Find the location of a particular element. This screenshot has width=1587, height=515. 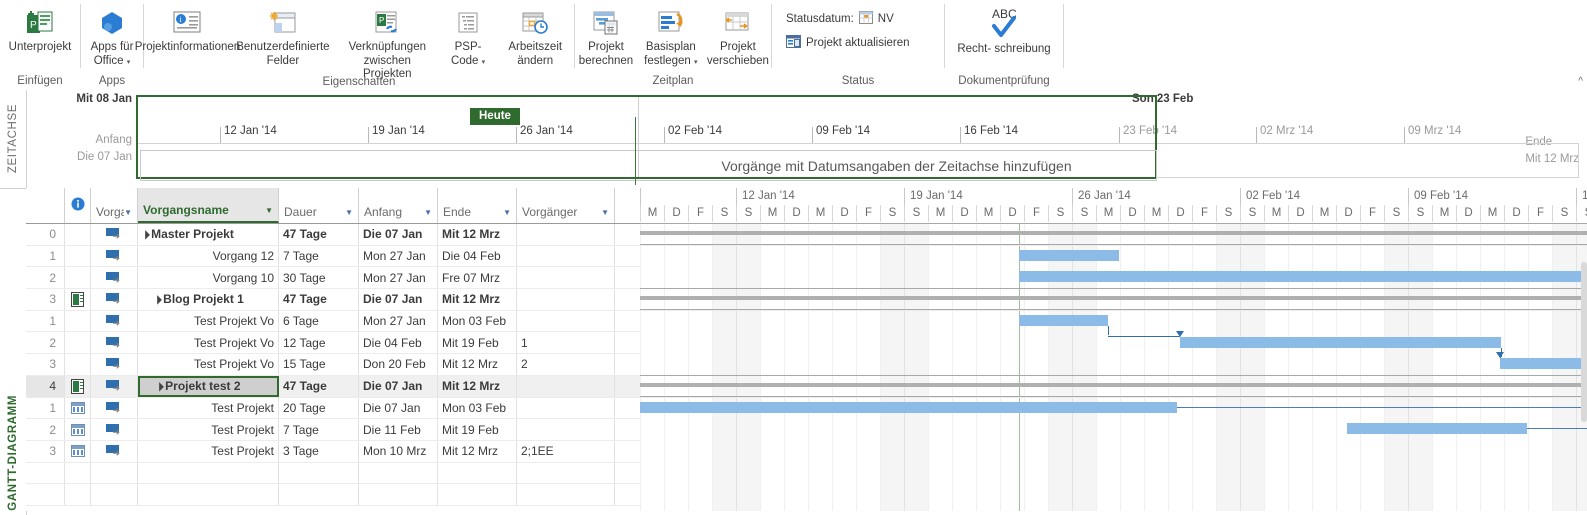

task-predecessors-cell: 2 is located at coordinates (566, 364).